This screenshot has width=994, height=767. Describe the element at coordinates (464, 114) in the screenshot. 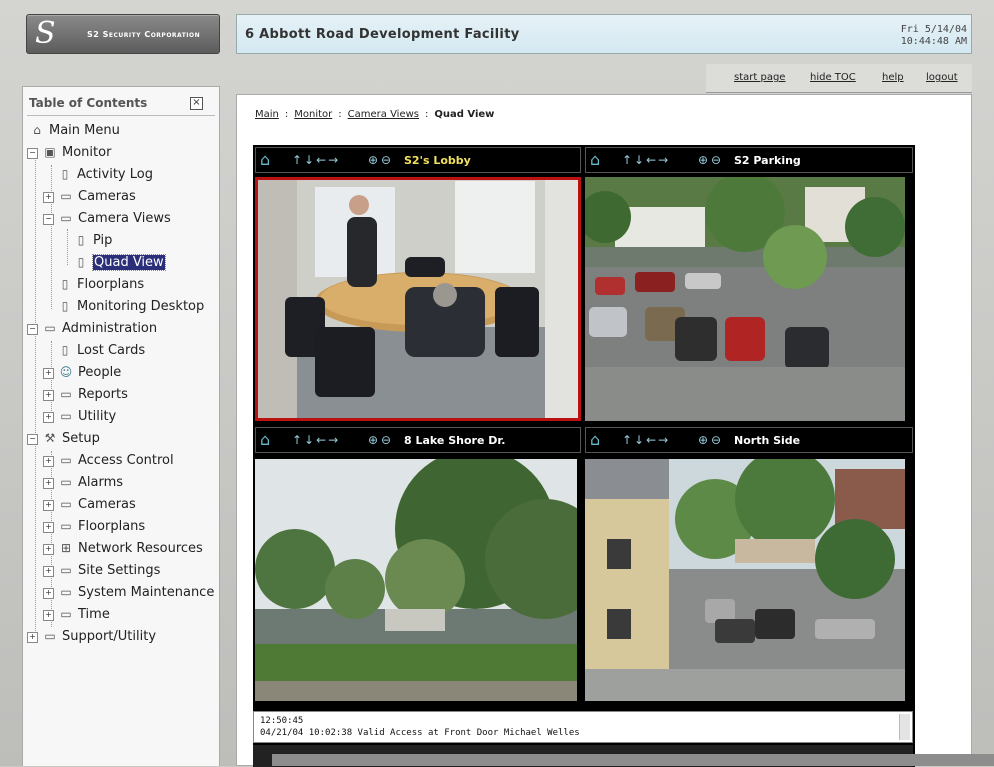

I see `breadcrumb-current: Quad View` at that location.